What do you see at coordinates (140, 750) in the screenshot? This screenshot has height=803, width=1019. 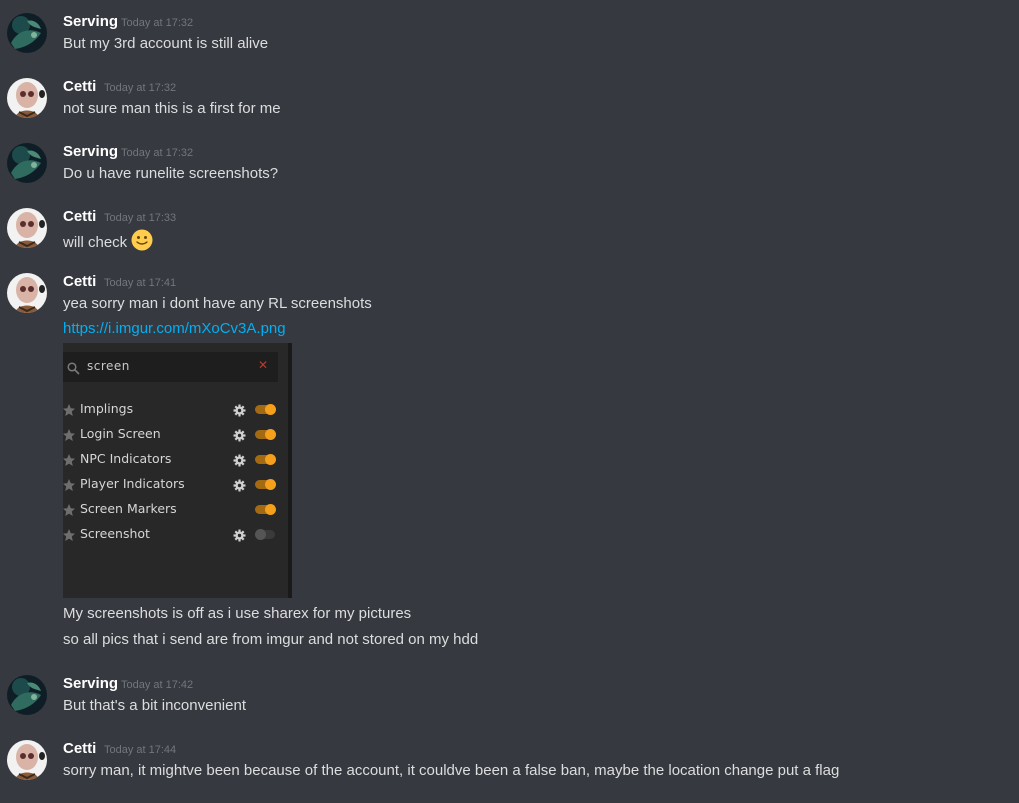 I see `message-timestamp: Today at 17:44` at bounding box center [140, 750].